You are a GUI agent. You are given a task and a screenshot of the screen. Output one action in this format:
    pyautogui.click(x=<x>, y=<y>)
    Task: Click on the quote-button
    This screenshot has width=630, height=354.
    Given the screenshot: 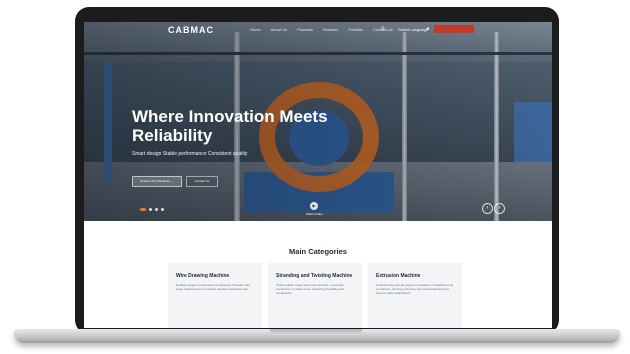 What is the action you would take?
    pyautogui.click(x=454, y=29)
    